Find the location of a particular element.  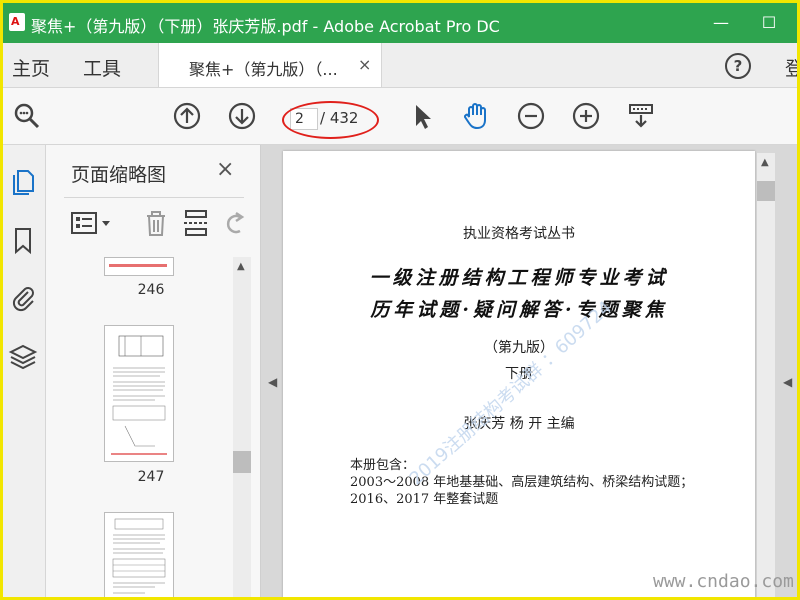

authors: 张庆芳 杨 开 主编 is located at coordinates (519, 424).